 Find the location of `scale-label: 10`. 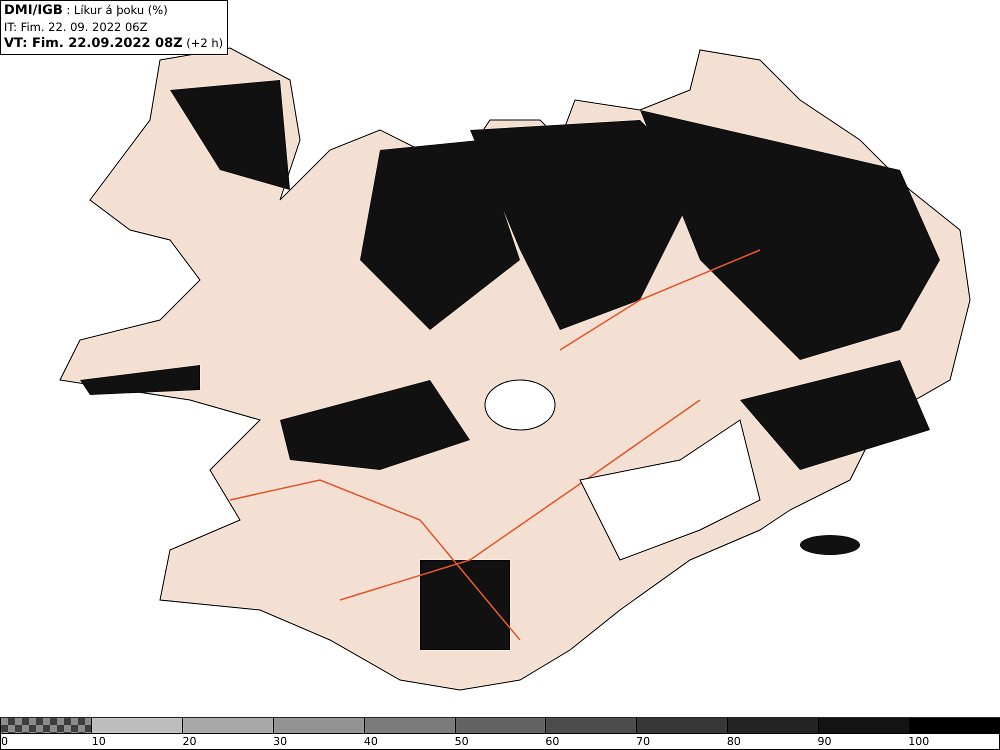

scale-label: 10 is located at coordinates (99, 741).